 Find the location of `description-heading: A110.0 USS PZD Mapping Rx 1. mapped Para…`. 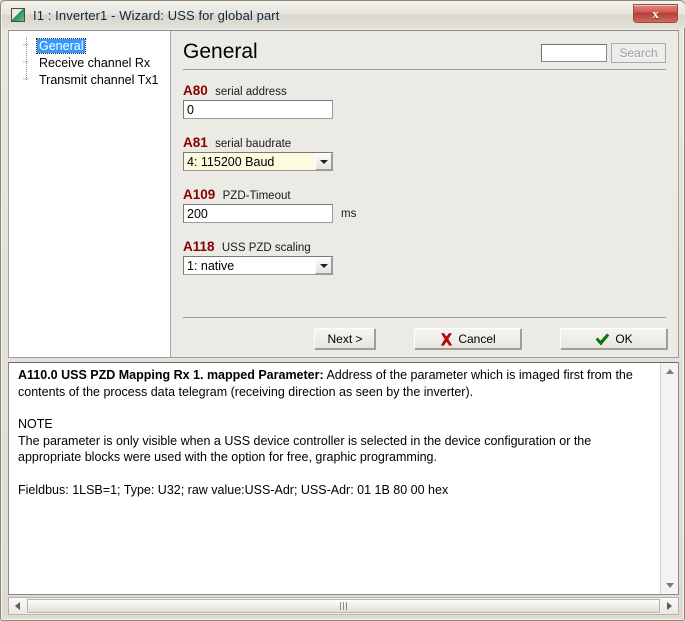

description-heading: A110.0 USS PZD Mapping Rx 1. mapped Para… is located at coordinates (171, 375).